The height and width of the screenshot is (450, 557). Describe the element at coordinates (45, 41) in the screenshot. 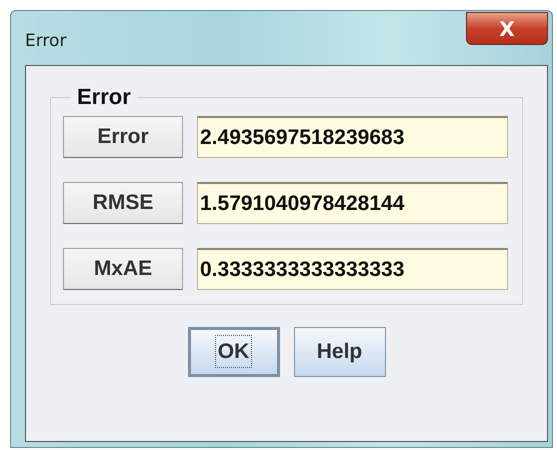

I see `window-title: Error` at that location.